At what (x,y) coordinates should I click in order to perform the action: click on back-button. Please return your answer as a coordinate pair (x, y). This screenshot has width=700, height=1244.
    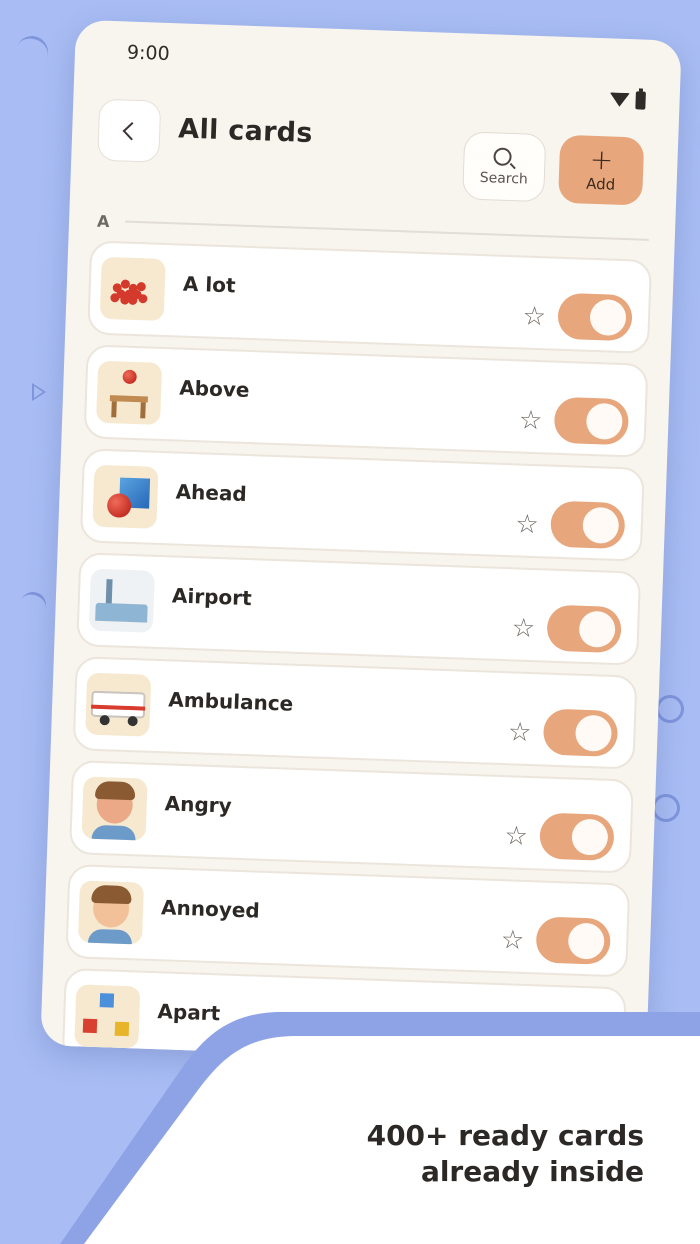
    Looking at the image, I should click on (129, 130).